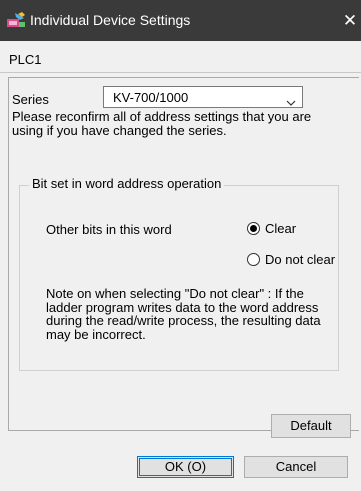  What do you see at coordinates (253, 259) in the screenshot?
I see `radio-do-not-clear-indicator` at bounding box center [253, 259].